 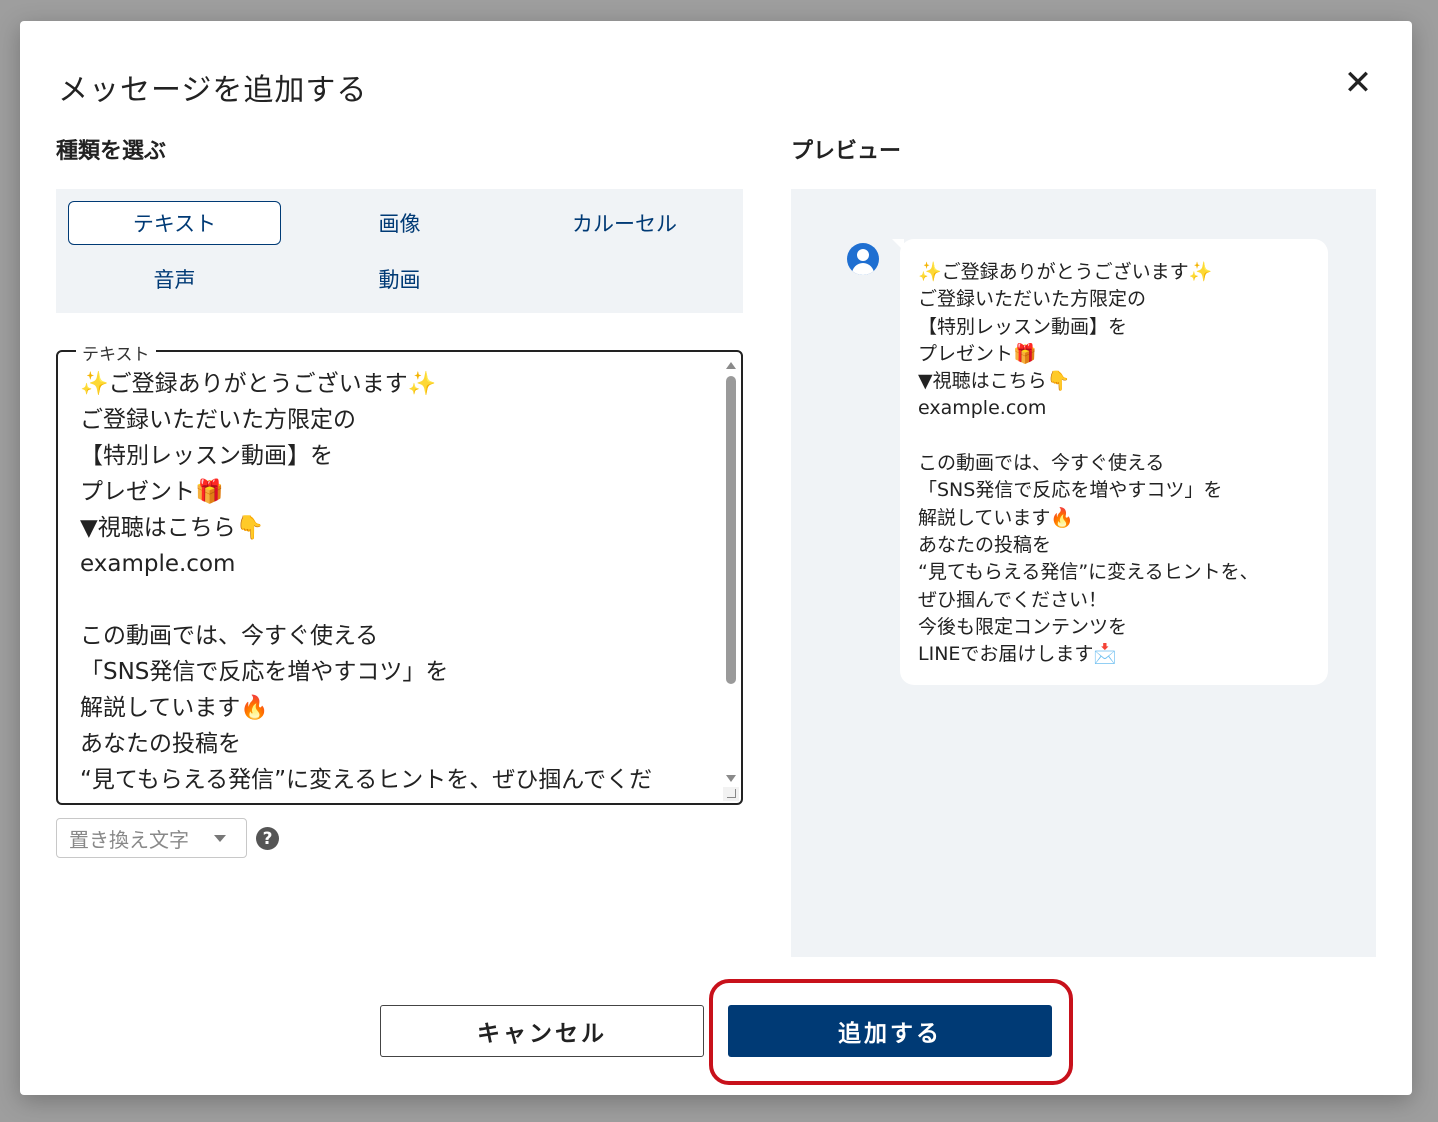 What do you see at coordinates (116, 352) in the screenshot?
I see `text-field-label: テキスト` at bounding box center [116, 352].